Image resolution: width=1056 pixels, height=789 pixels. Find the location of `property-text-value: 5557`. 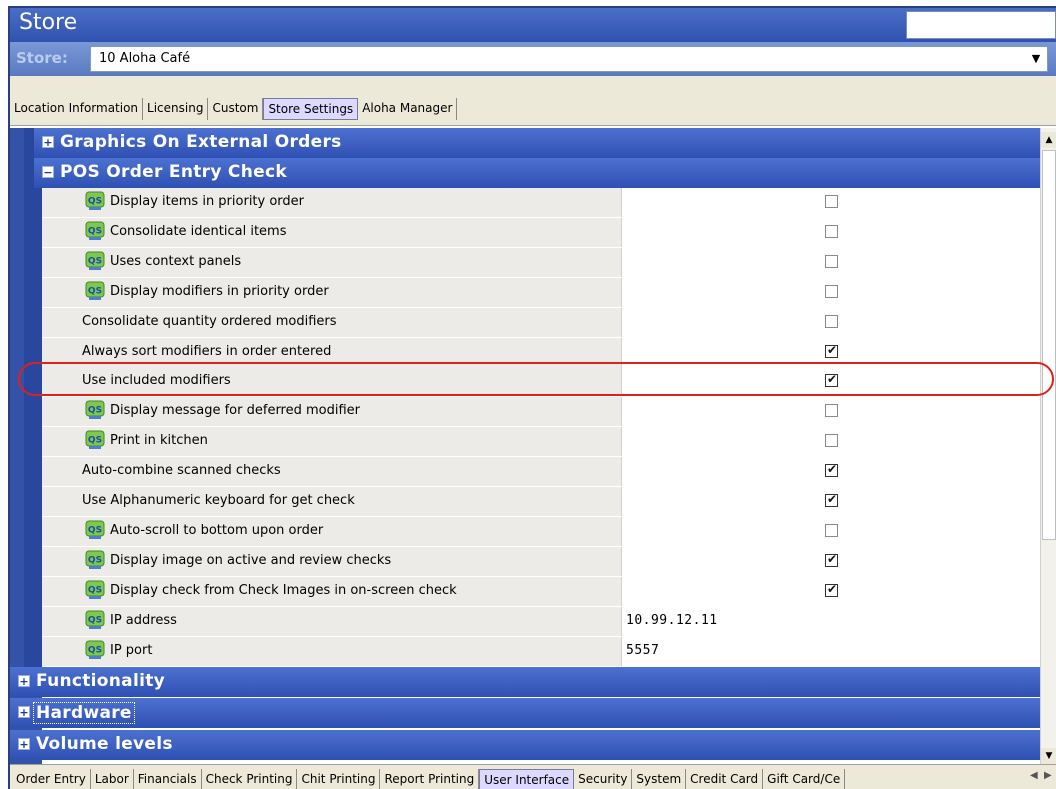

property-text-value: 5557 is located at coordinates (642, 650).